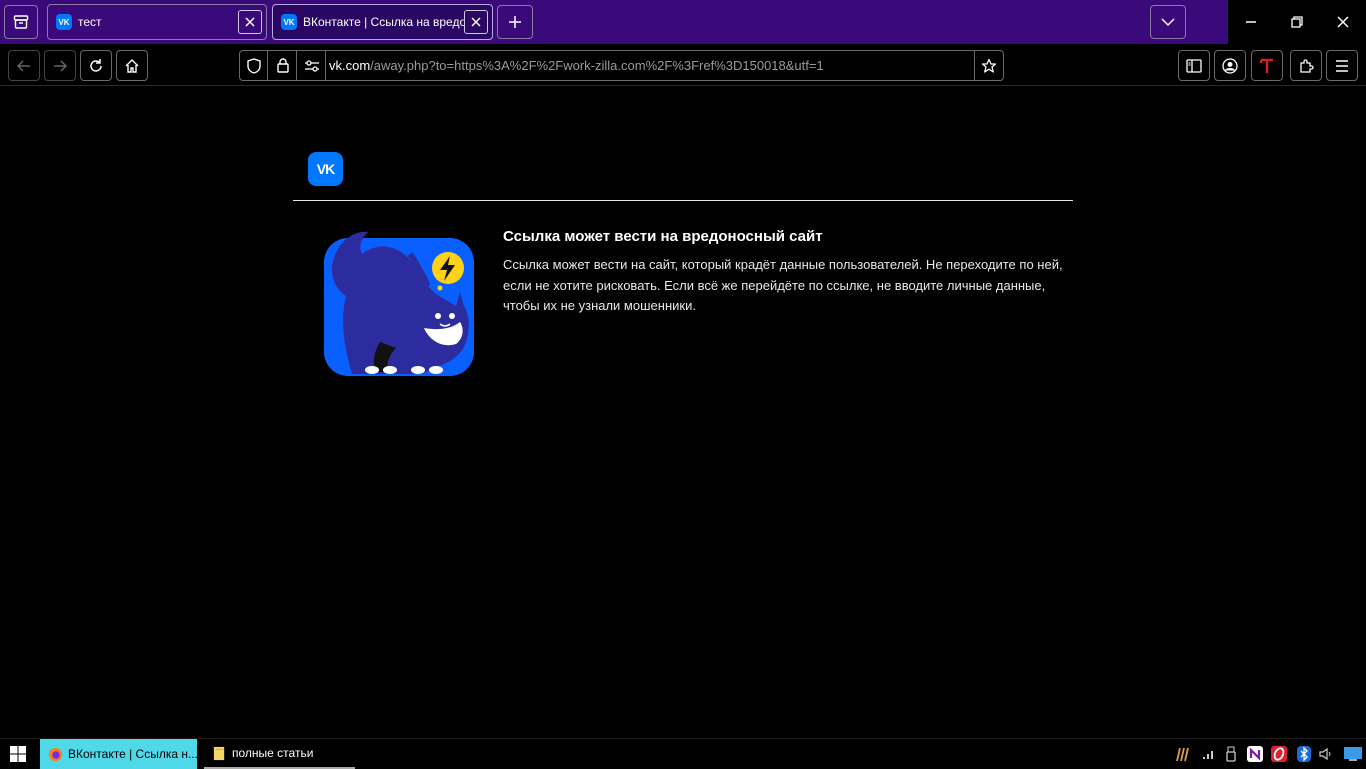 This screenshot has width=1366, height=769. I want to click on translate-extension-icon, so click(1266, 65).